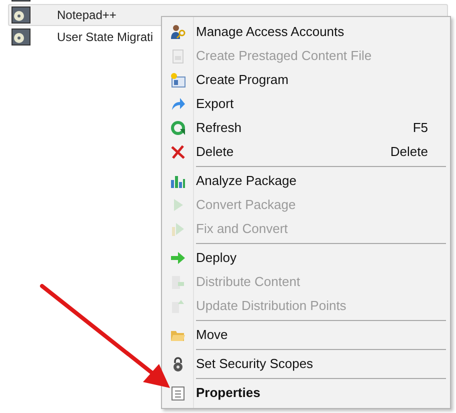 The image size is (456, 413). Describe the element at coordinates (105, 37) in the screenshot. I see `item-name: User State Migrati` at that location.